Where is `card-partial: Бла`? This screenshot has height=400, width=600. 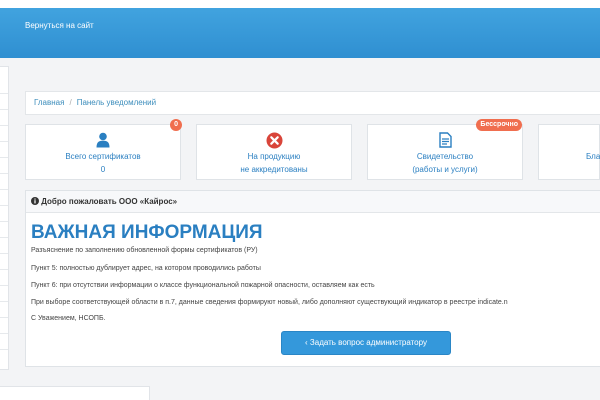
card-partial: Бла is located at coordinates (569, 152).